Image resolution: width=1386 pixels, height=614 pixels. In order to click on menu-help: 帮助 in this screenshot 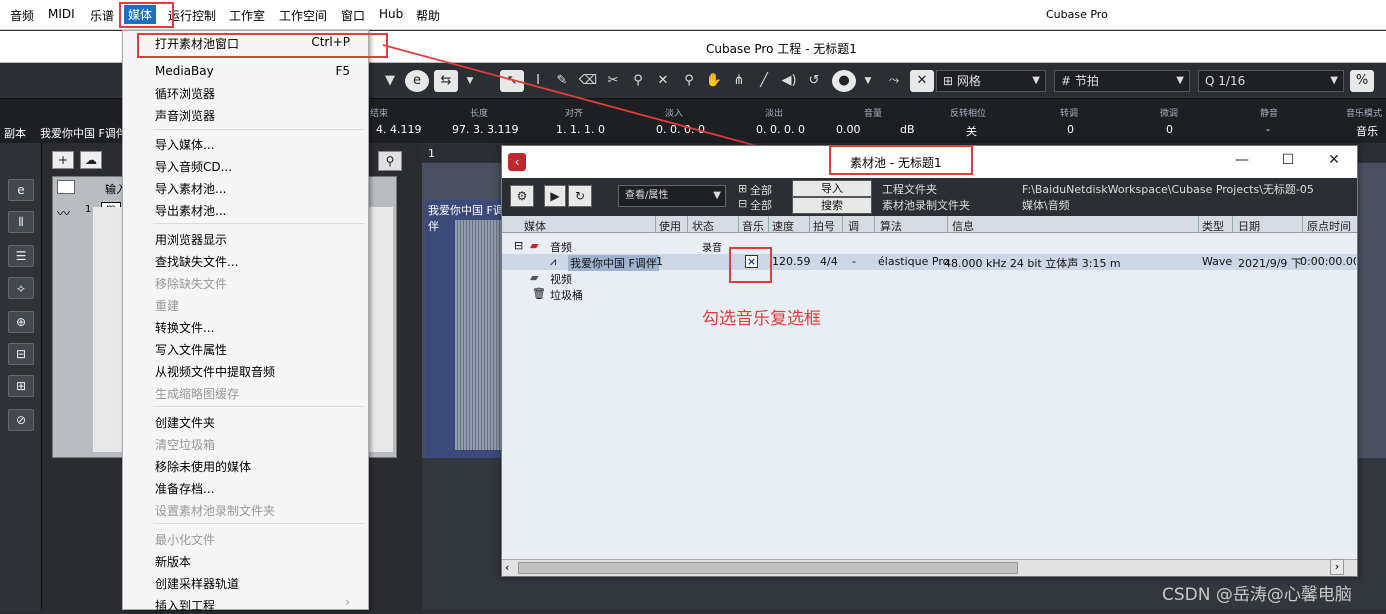, I will do `click(428, 15)`.